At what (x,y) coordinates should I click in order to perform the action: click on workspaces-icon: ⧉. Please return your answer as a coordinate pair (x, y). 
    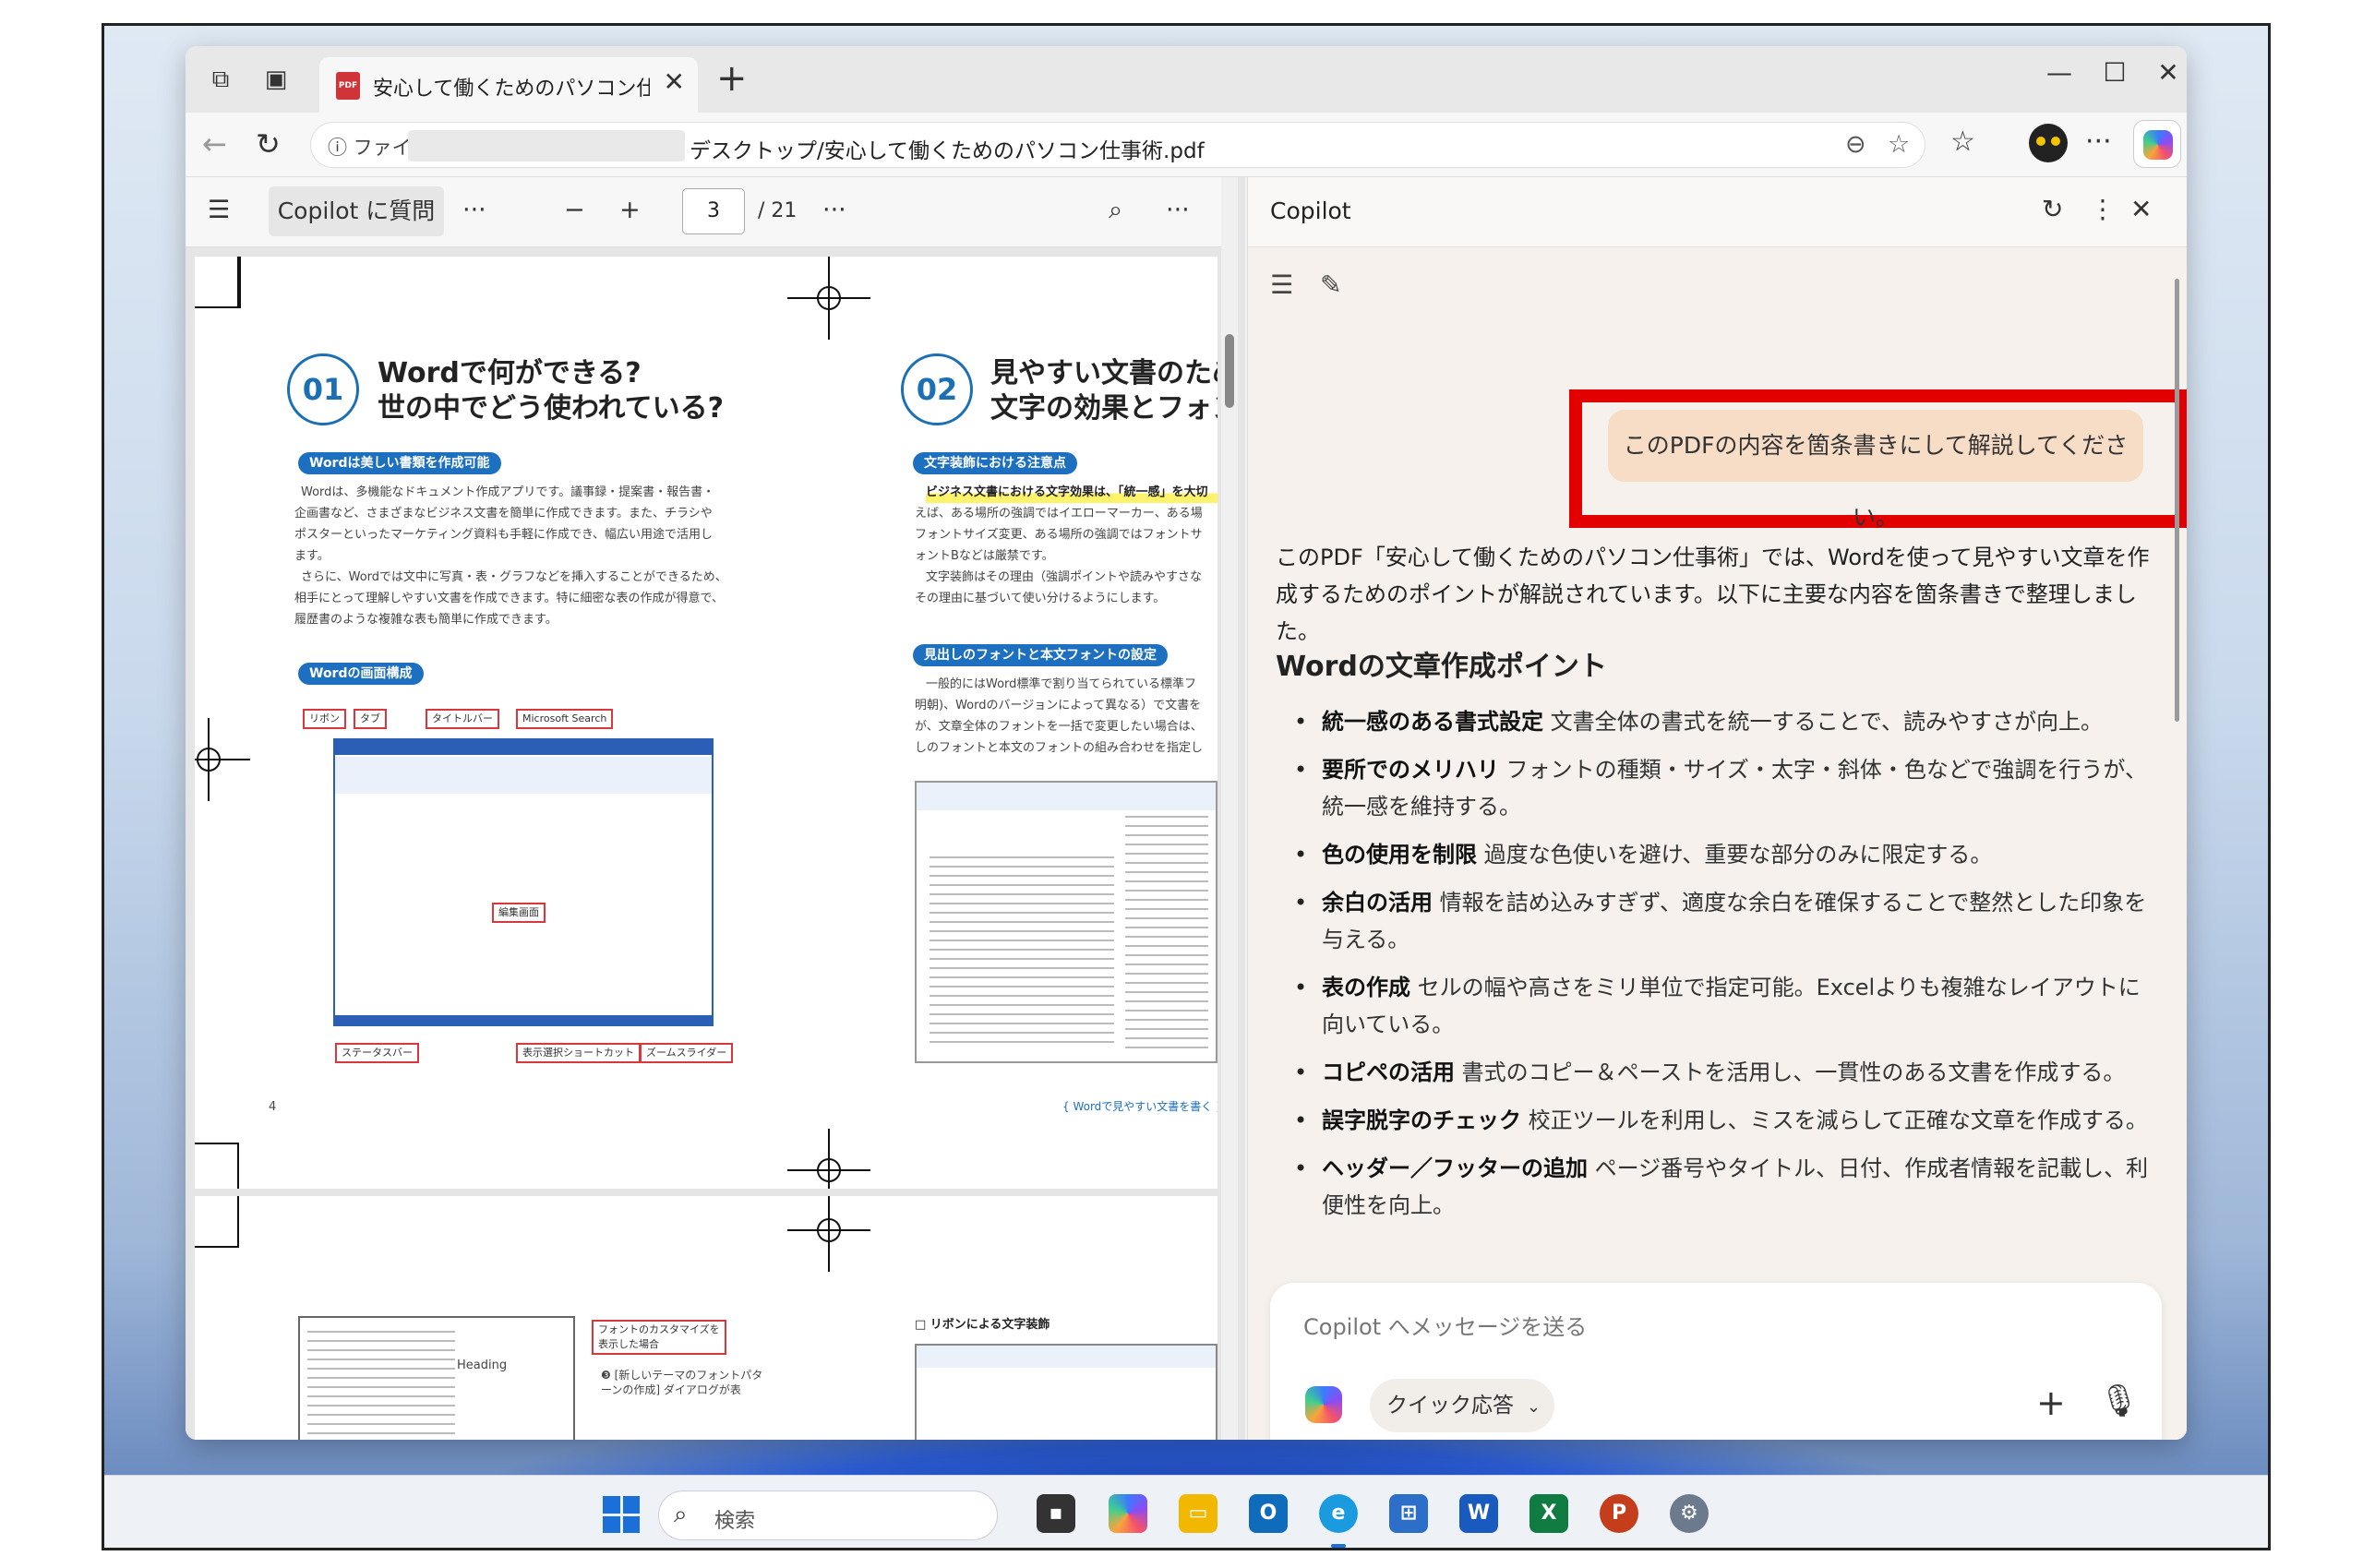
    Looking at the image, I should click on (221, 80).